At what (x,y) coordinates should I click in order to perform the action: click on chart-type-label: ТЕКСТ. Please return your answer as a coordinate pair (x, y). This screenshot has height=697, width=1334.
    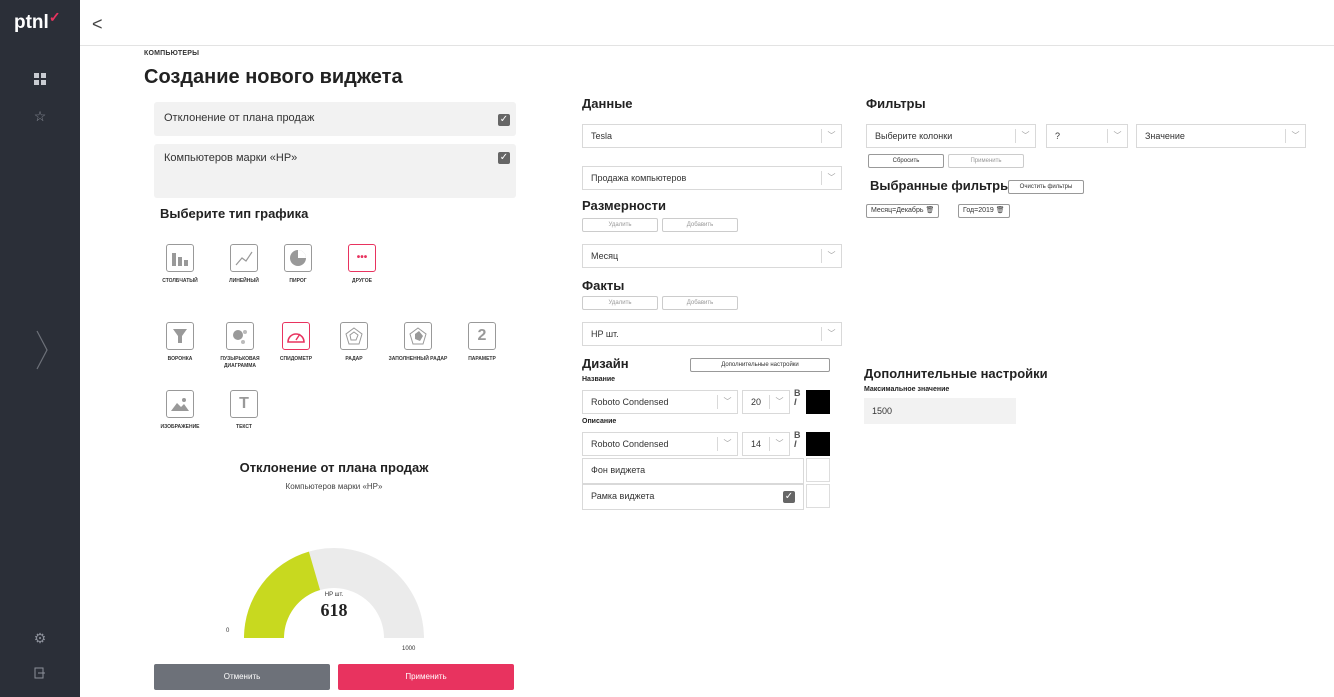
    Looking at the image, I should click on (244, 427).